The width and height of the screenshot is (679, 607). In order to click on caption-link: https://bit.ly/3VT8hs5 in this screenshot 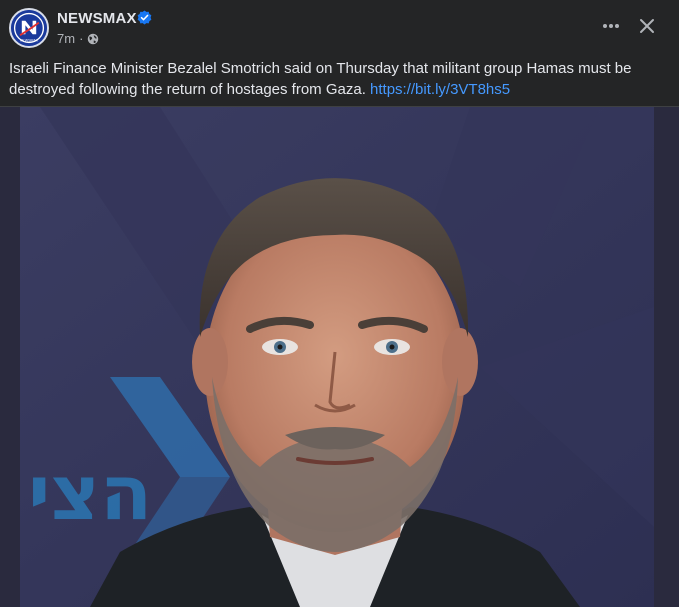, I will do `click(440, 89)`.